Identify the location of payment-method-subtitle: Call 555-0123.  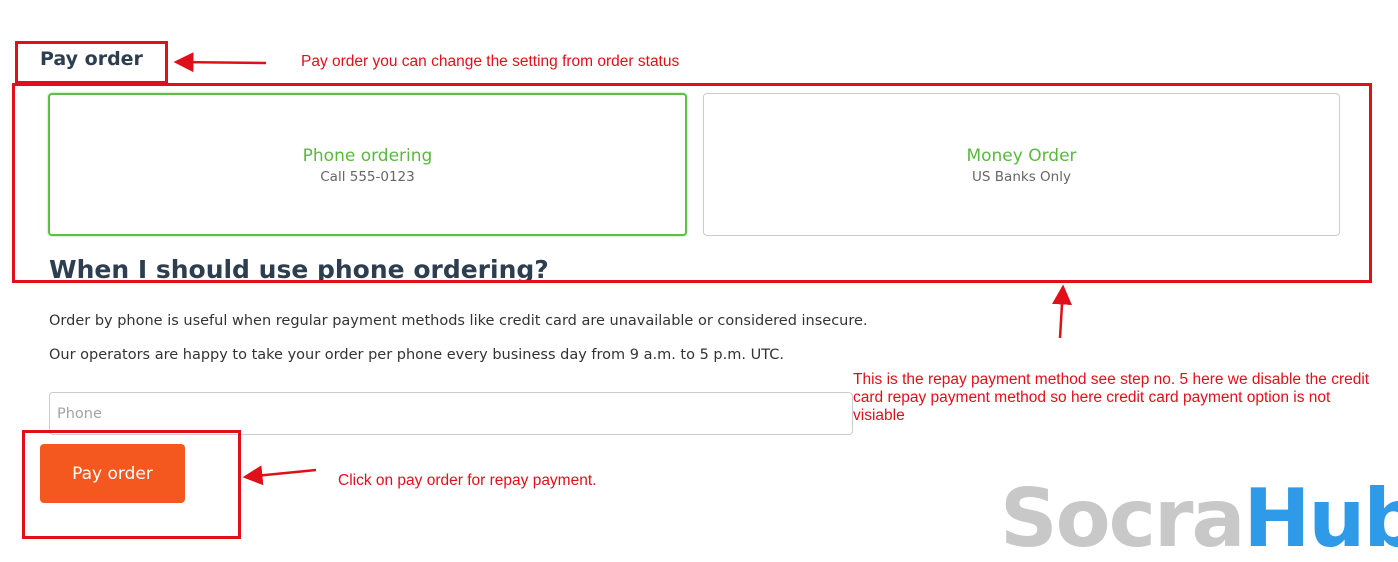
(367, 176).